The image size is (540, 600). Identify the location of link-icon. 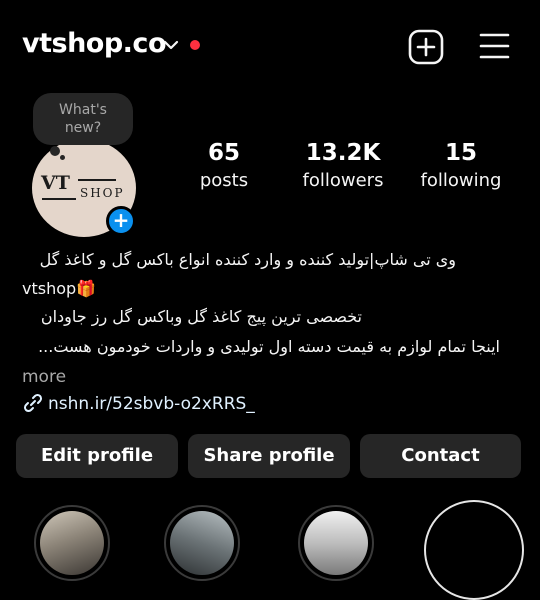
(33, 403).